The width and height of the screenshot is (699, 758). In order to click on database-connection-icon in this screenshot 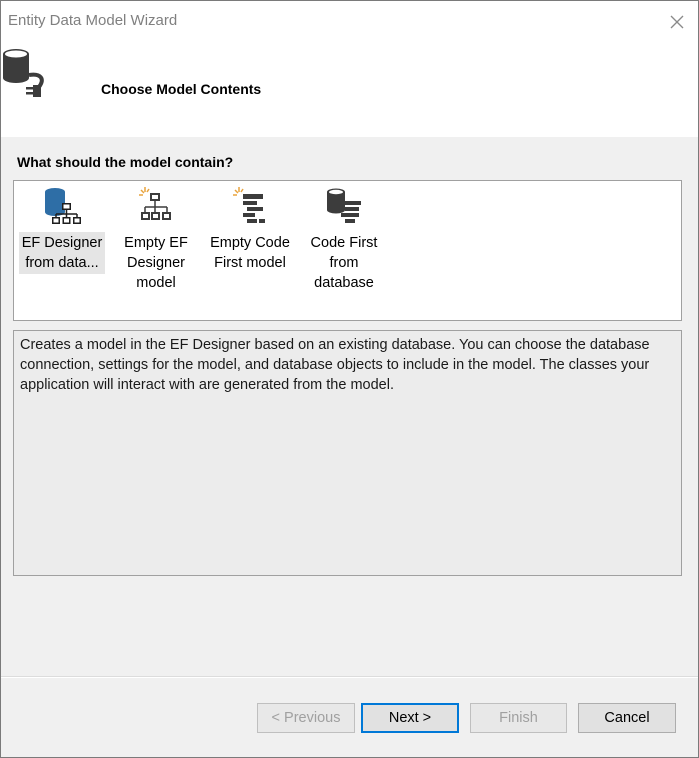, I will do `click(23, 73)`.